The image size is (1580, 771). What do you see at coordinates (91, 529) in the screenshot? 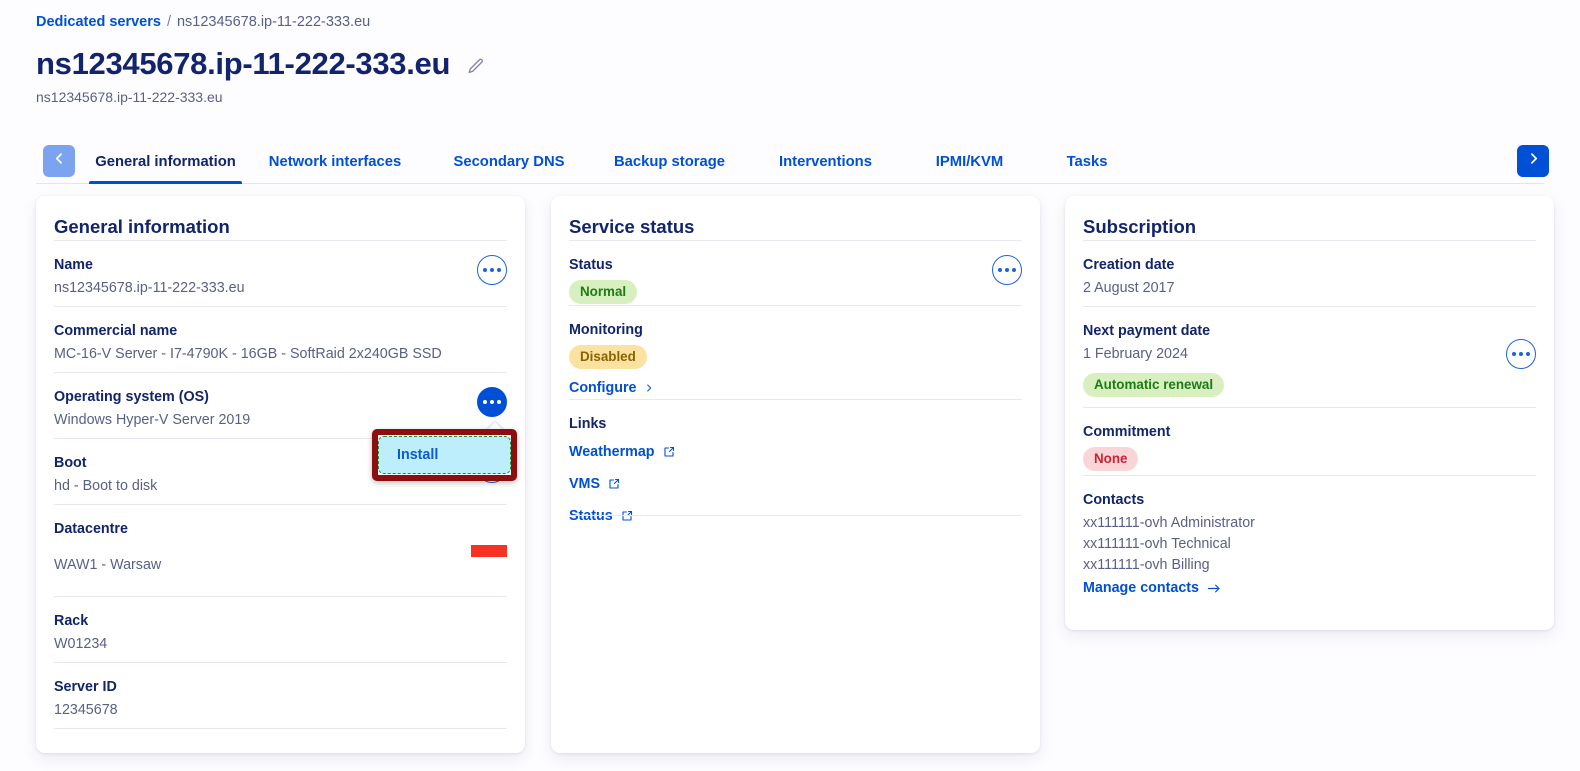
I see `row-label: Datacentre` at bounding box center [91, 529].